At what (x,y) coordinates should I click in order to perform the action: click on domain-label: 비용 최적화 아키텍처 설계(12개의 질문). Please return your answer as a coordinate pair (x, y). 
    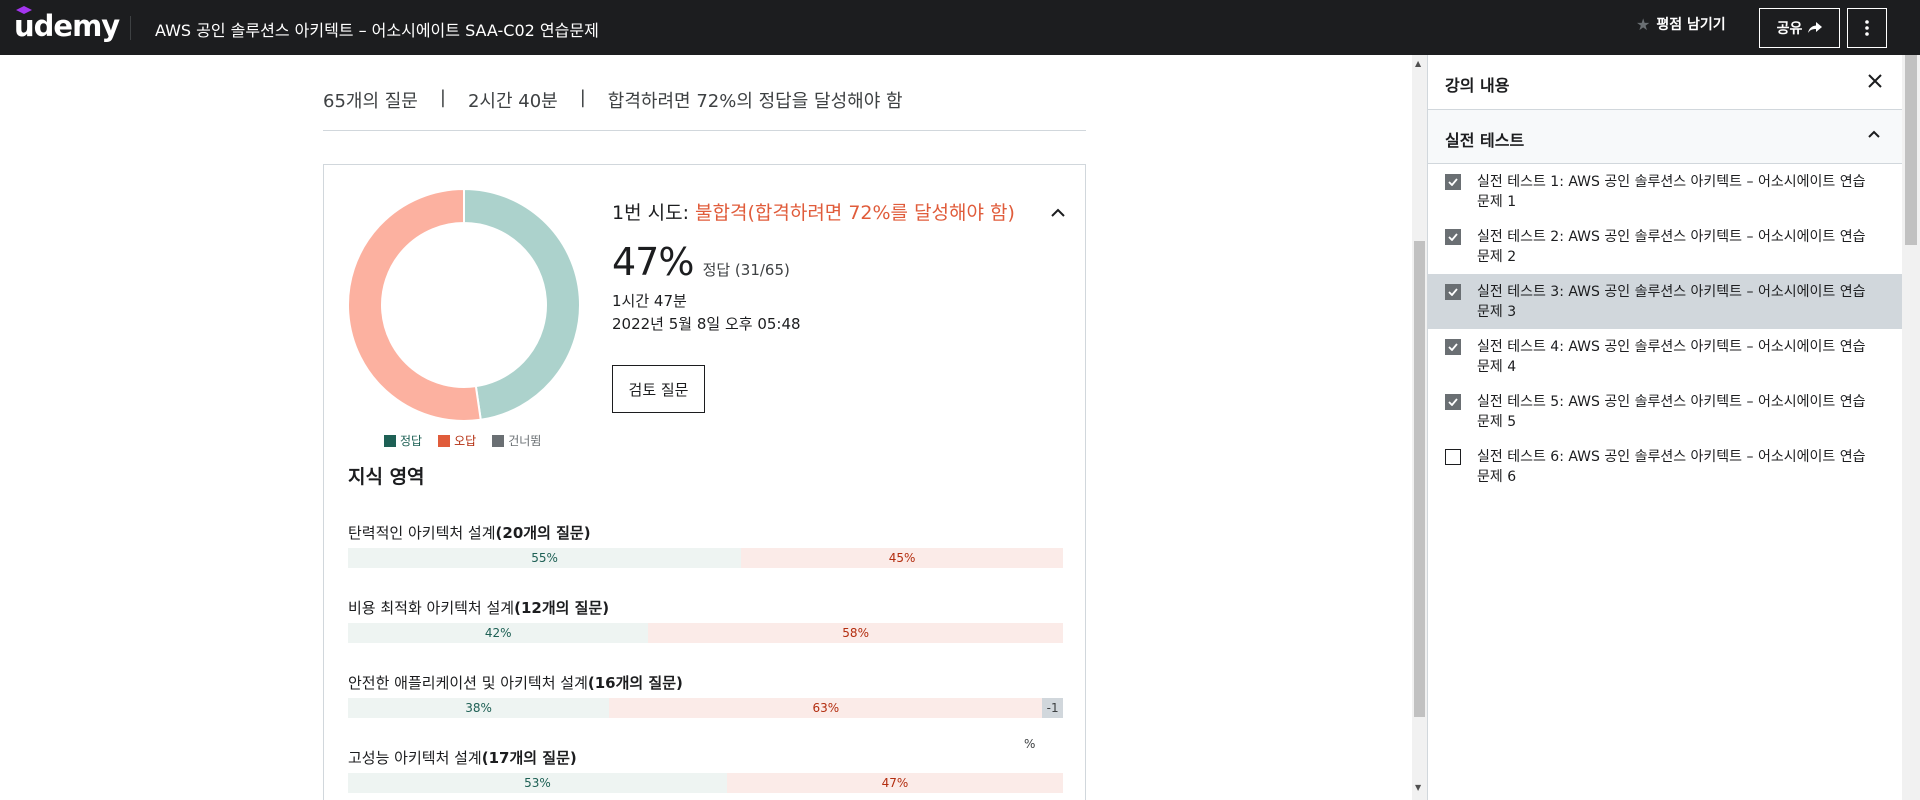
    Looking at the image, I should click on (705, 607).